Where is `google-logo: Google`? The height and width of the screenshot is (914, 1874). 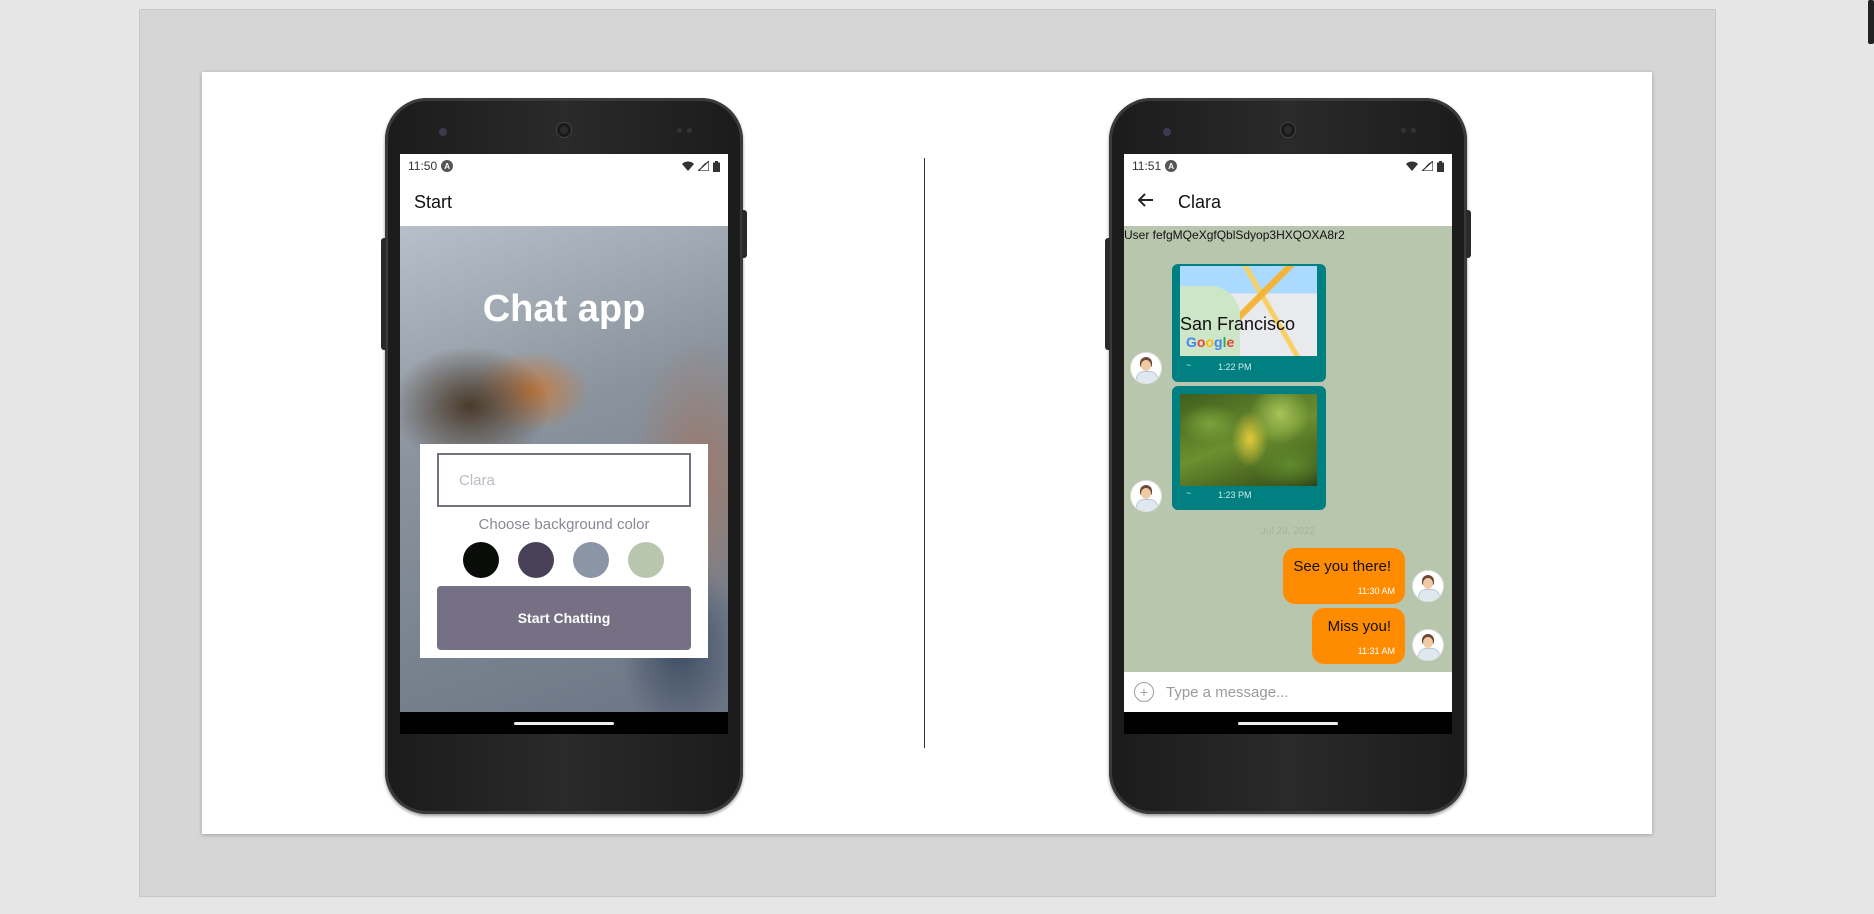 google-logo: Google is located at coordinates (1210, 342).